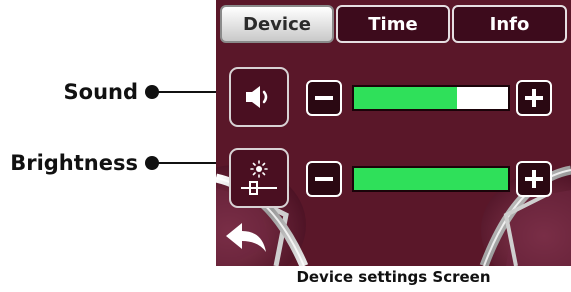  Describe the element at coordinates (100, 92) in the screenshot. I see `sound-annotation-label: Sound` at that location.